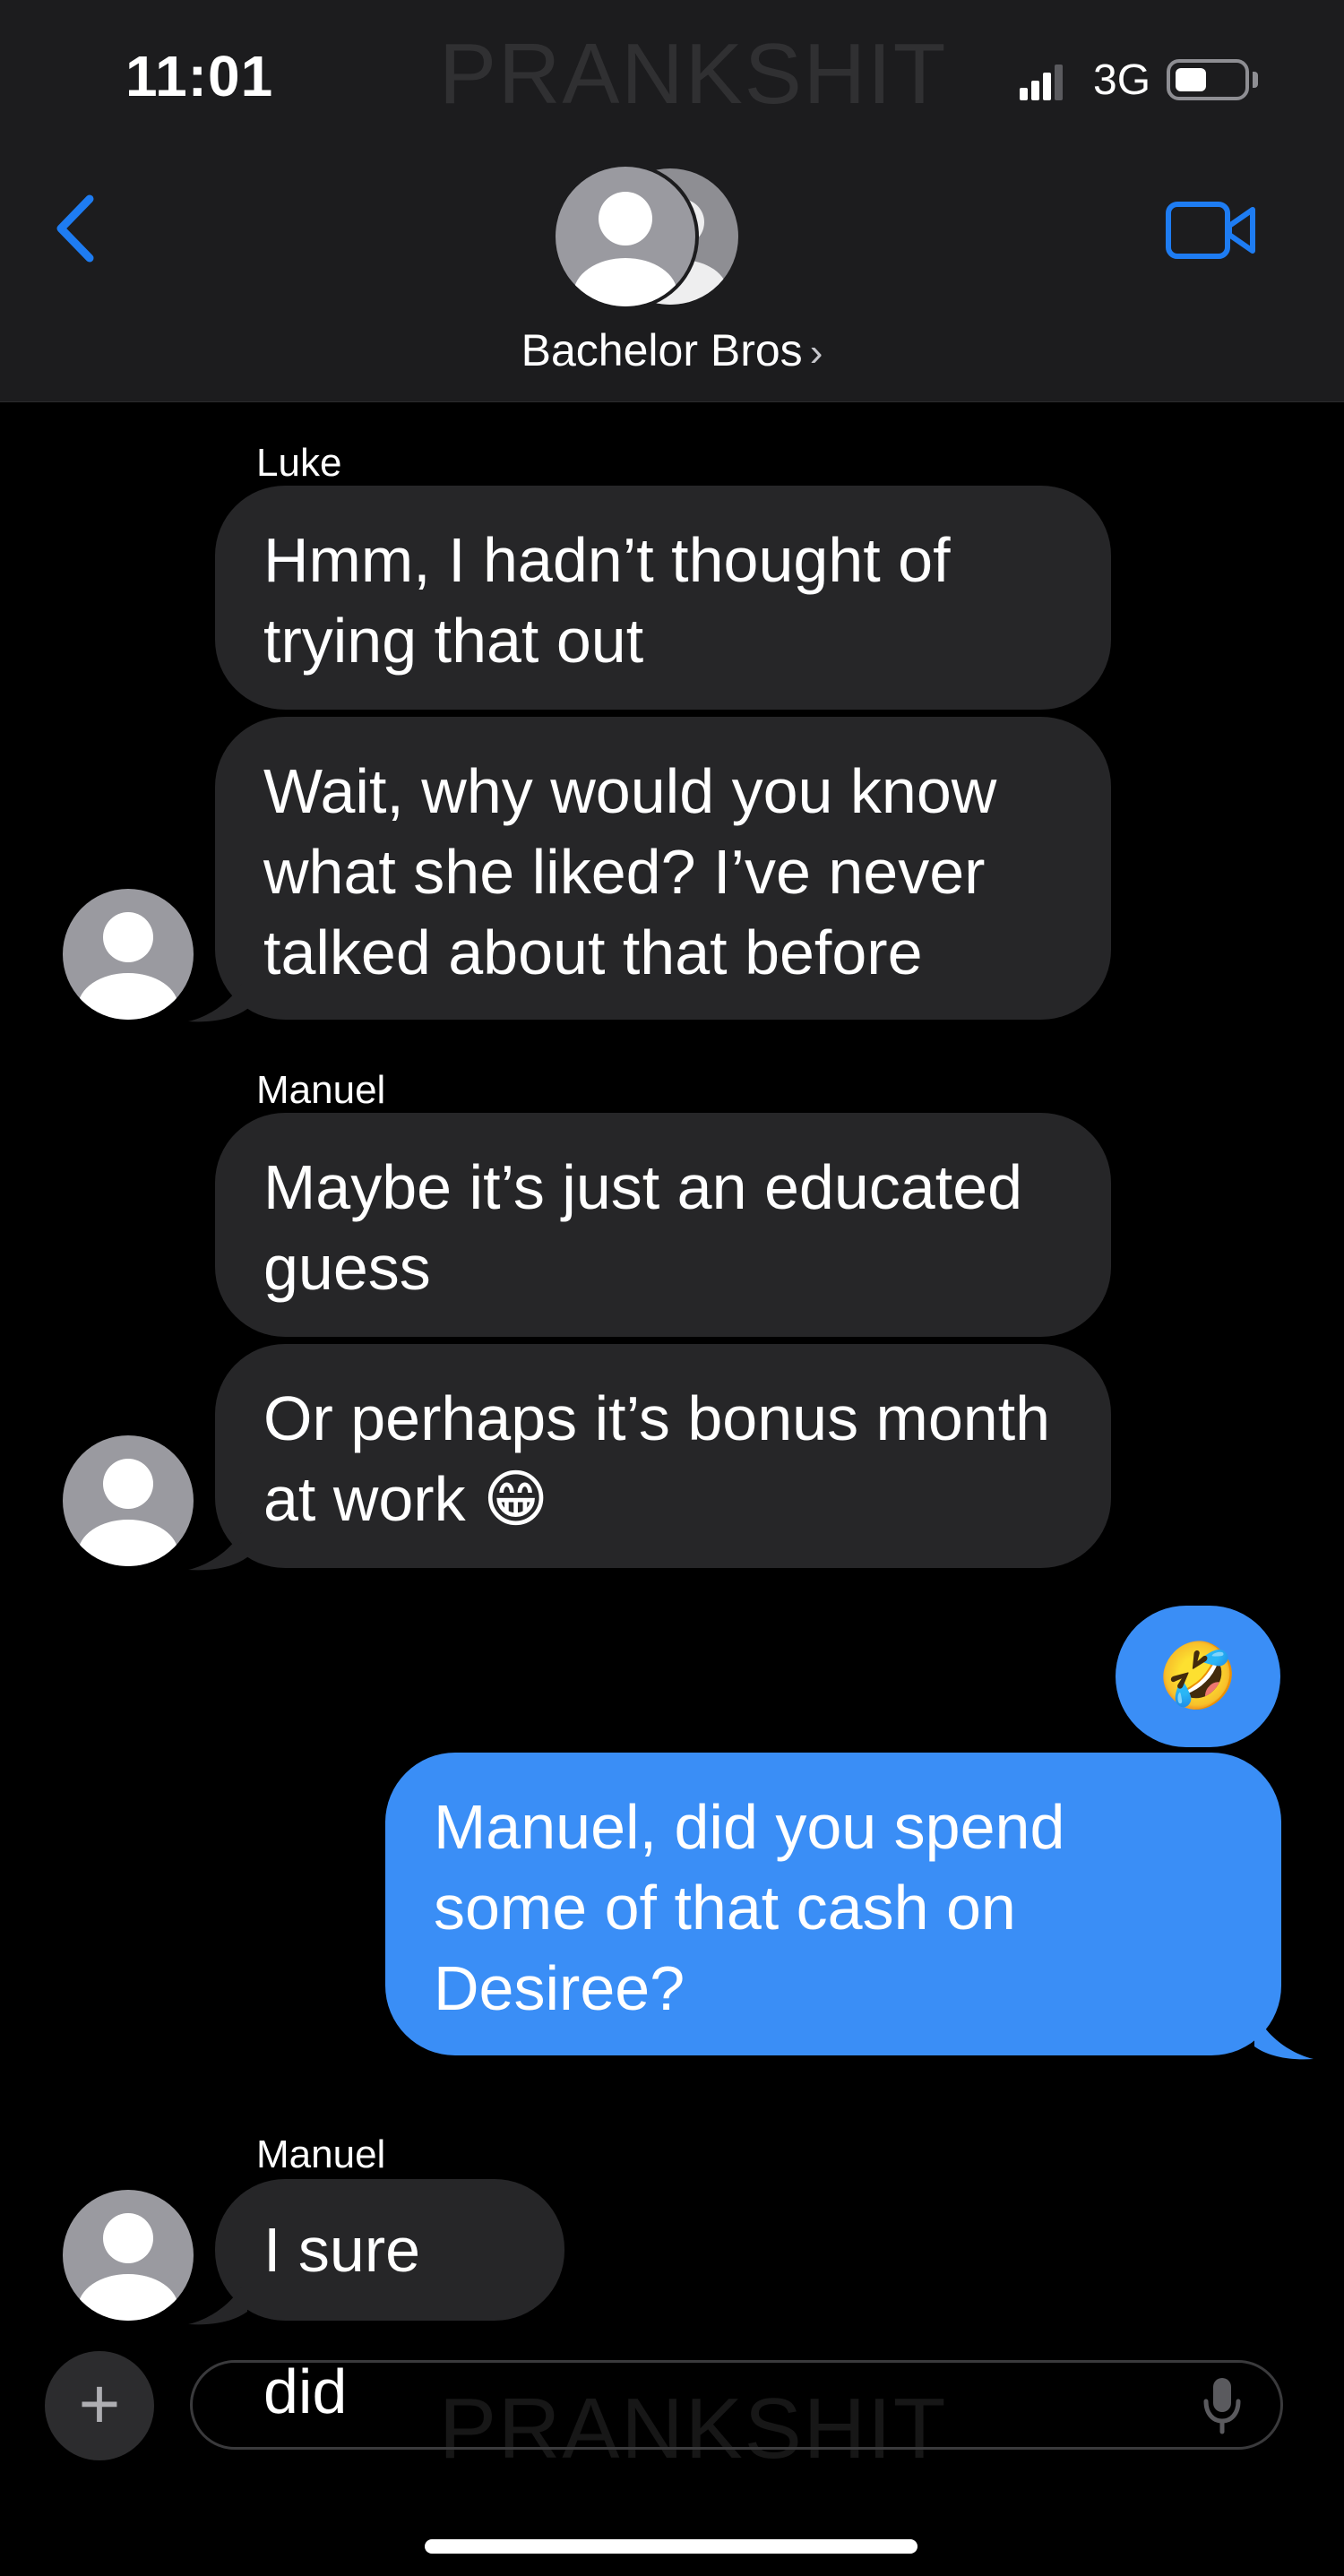 The width and height of the screenshot is (1344, 2576). I want to click on message-line: Wait, why would you know, so click(630, 791).